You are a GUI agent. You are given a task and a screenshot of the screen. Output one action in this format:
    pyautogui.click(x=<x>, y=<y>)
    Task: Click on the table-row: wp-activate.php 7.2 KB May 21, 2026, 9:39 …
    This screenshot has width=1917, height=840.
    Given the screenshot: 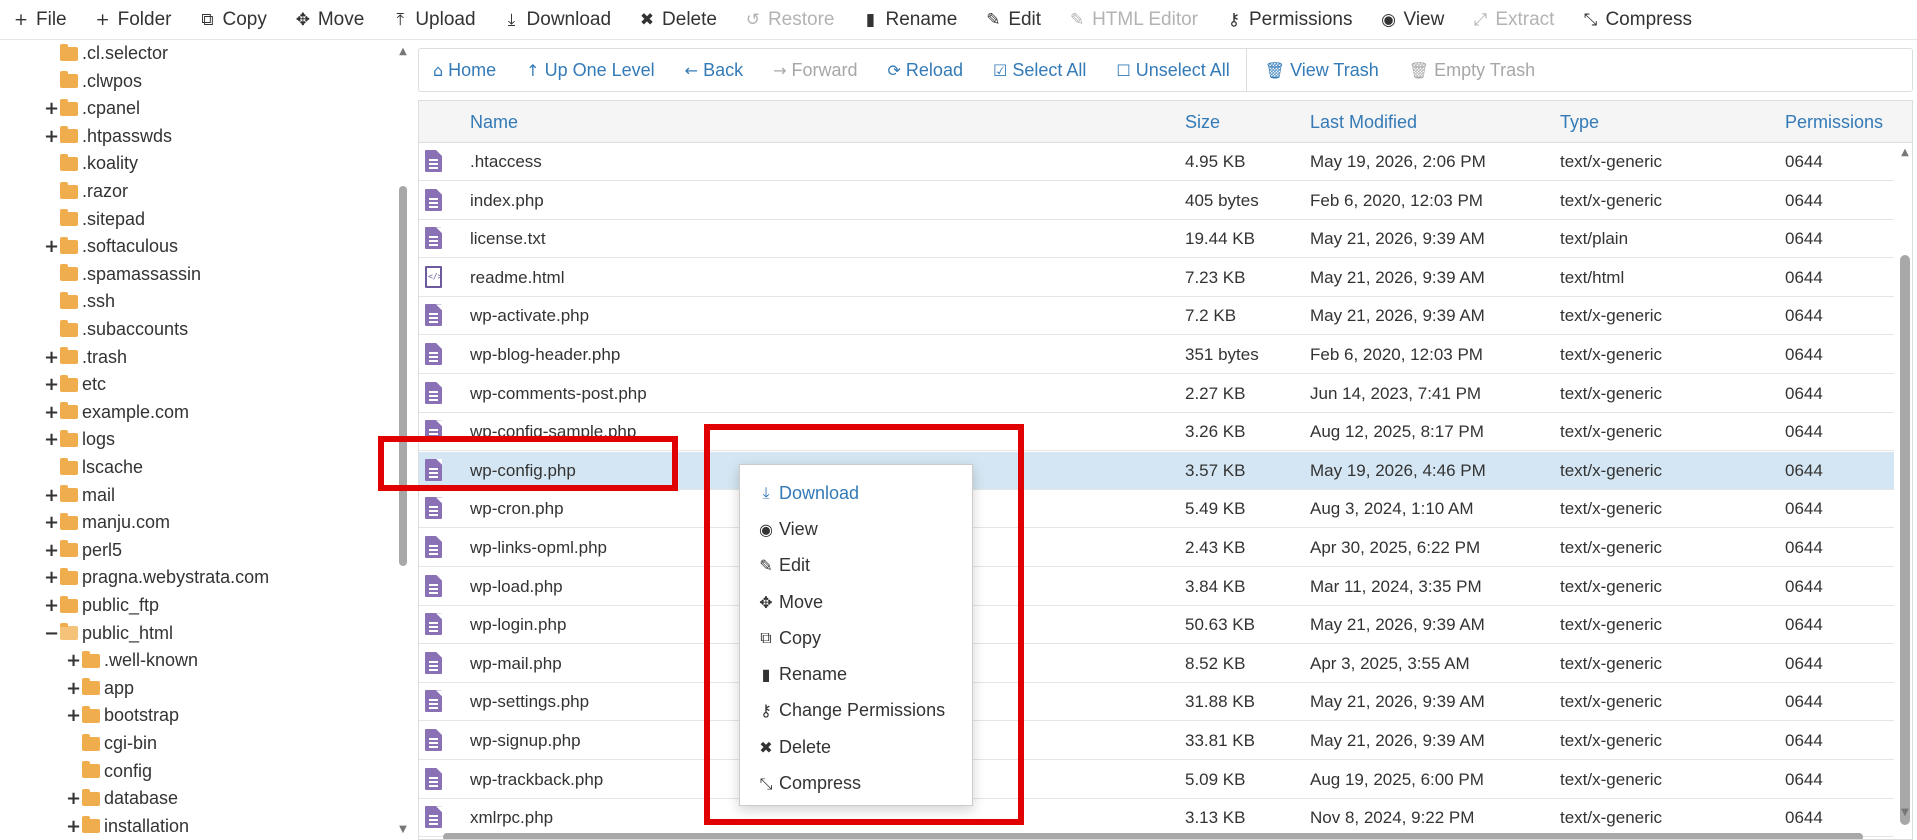 What is the action you would take?
    pyautogui.click(x=1156, y=316)
    